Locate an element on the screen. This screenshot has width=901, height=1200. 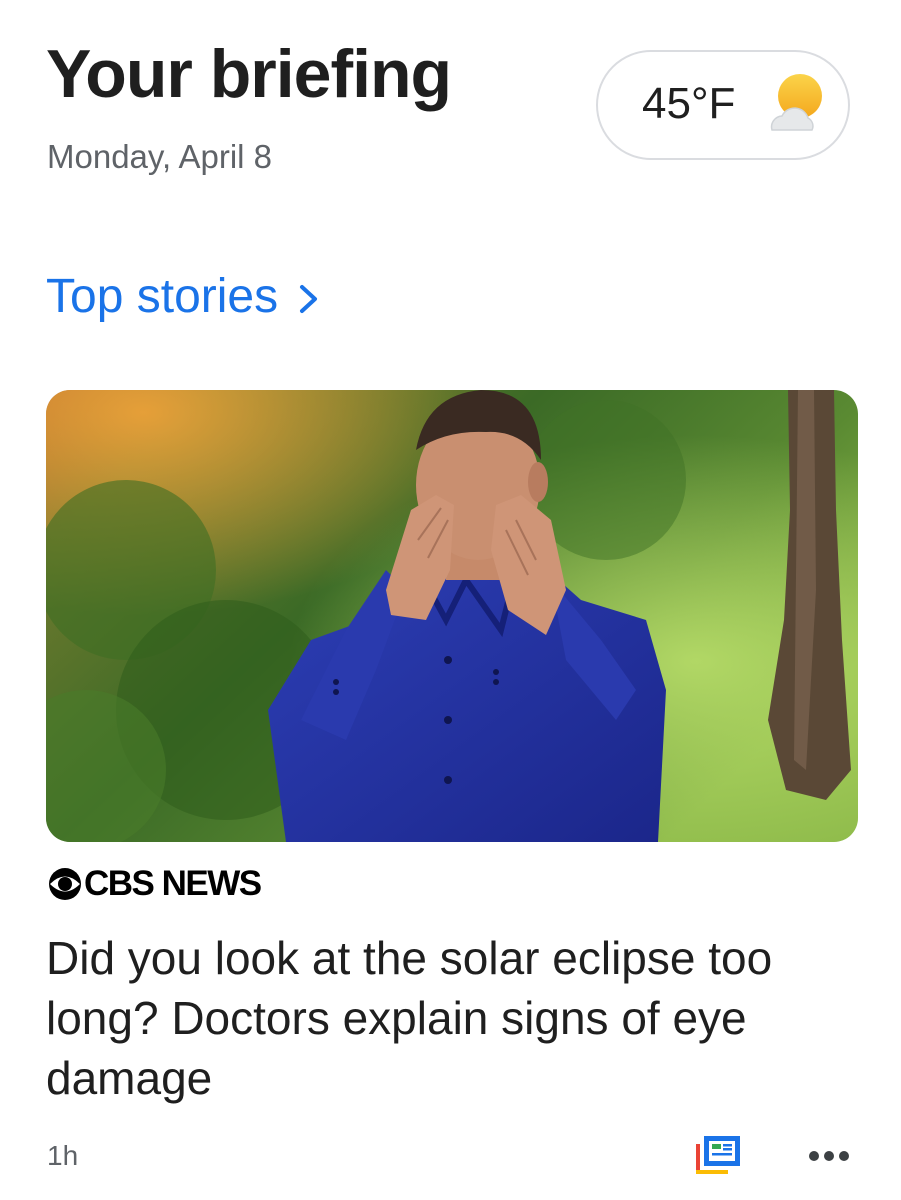
page-title: Your briefing is located at coordinates (249, 74).